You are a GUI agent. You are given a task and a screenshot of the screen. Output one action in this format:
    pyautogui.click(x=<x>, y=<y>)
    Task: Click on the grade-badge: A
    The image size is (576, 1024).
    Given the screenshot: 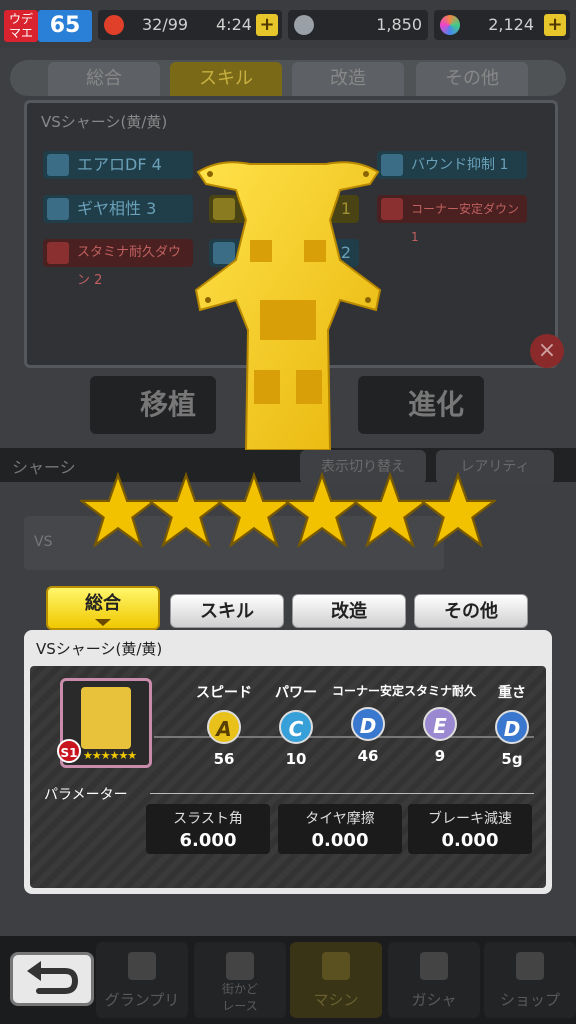 What is the action you would take?
    pyautogui.click(x=224, y=727)
    